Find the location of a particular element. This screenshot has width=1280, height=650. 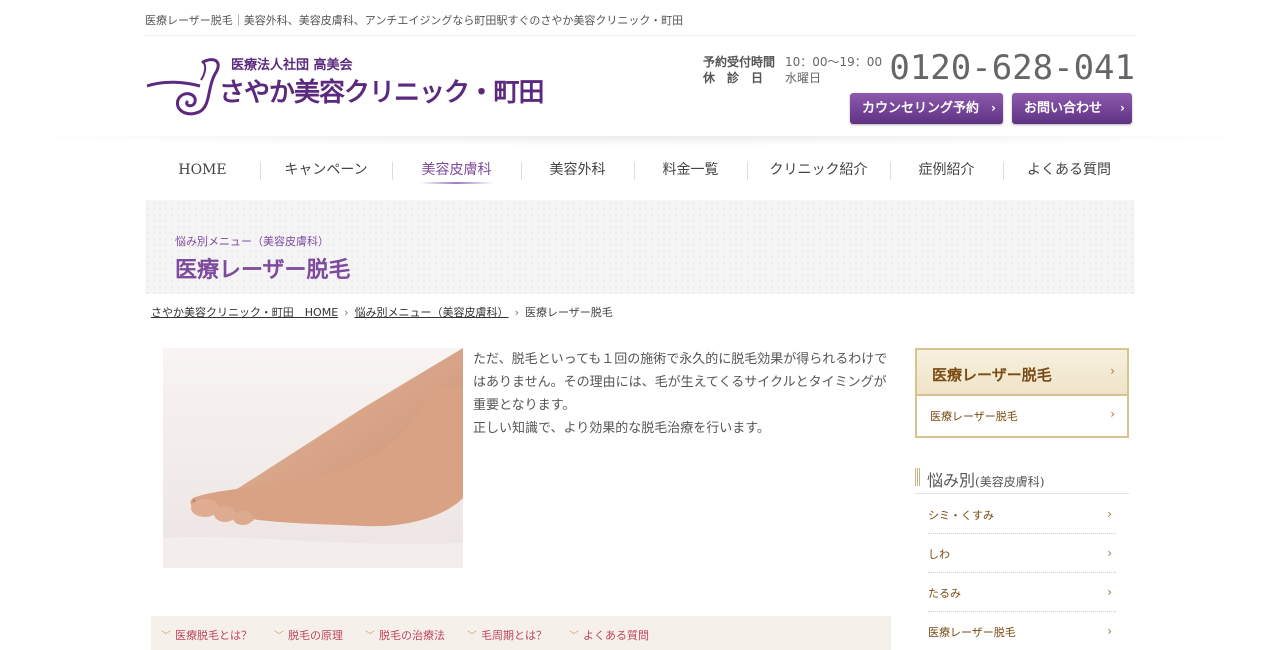

feet-illustration is located at coordinates (313, 458).